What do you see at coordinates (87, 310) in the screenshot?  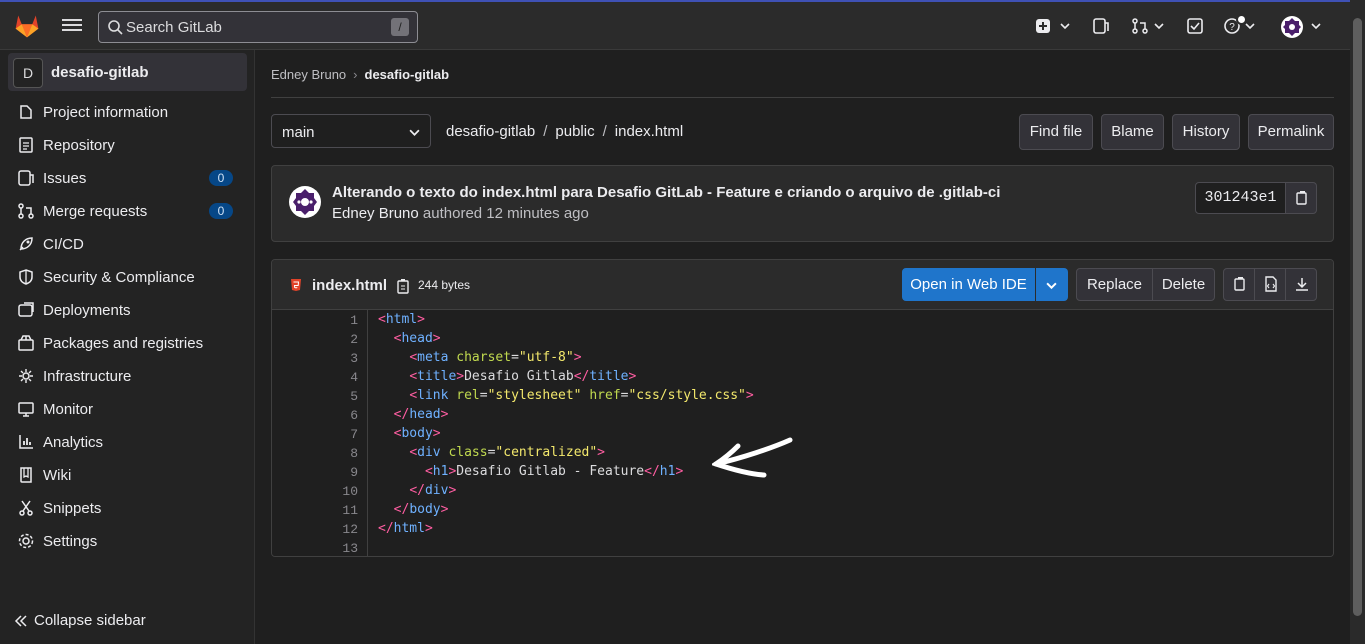 I see `sidebar-item-label: Deployments` at bounding box center [87, 310].